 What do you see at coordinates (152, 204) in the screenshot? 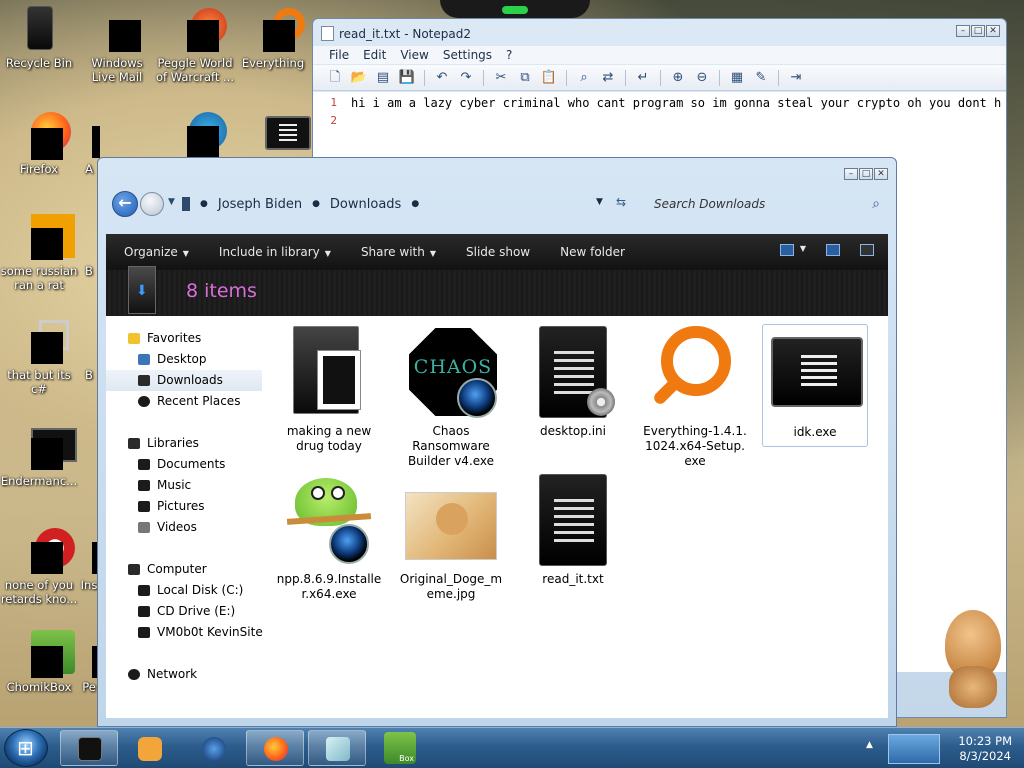
I see `forward-button` at bounding box center [152, 204].